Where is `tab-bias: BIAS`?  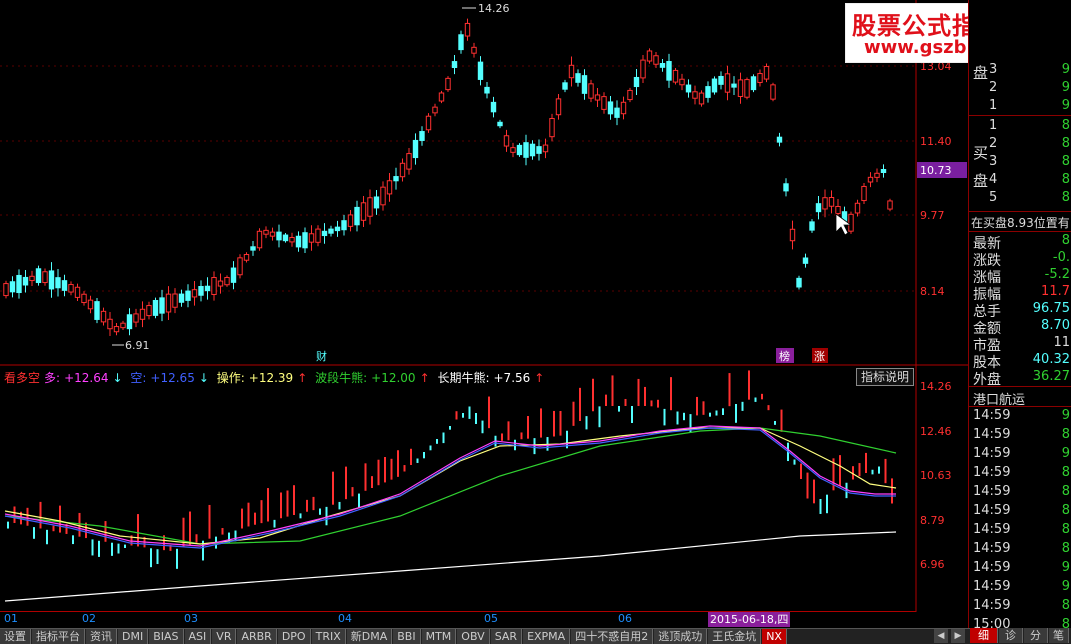 tab-bias: BIAS is located at coordinates (166, 636).